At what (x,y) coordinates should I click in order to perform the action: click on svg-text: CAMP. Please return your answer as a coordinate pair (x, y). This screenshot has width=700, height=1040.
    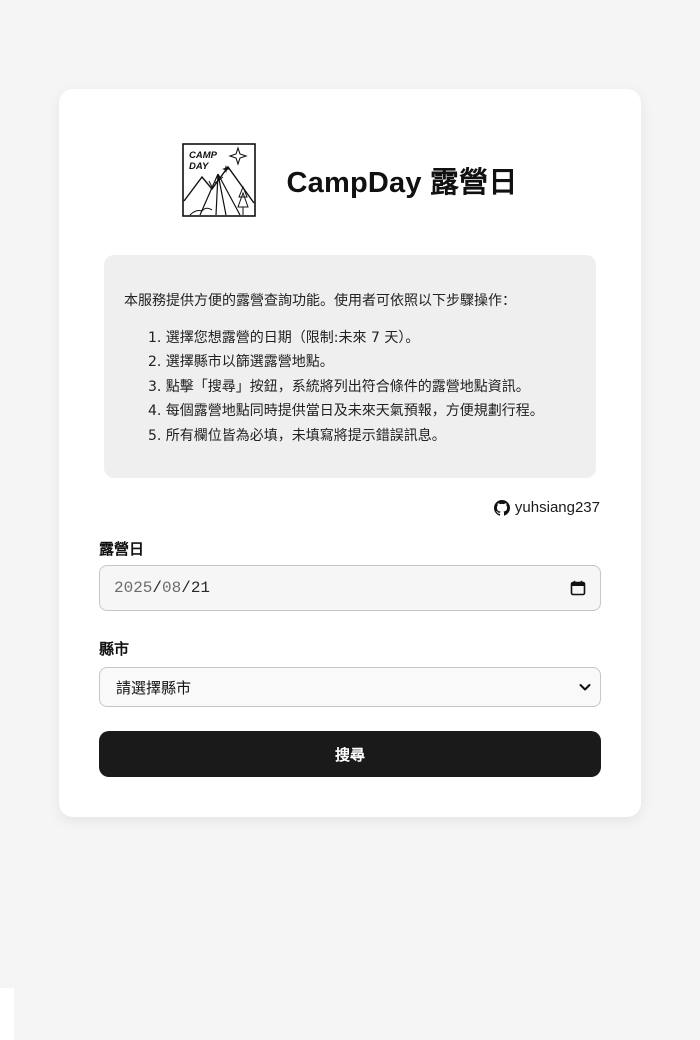
    Looking at the image, I should click on (203, 155).